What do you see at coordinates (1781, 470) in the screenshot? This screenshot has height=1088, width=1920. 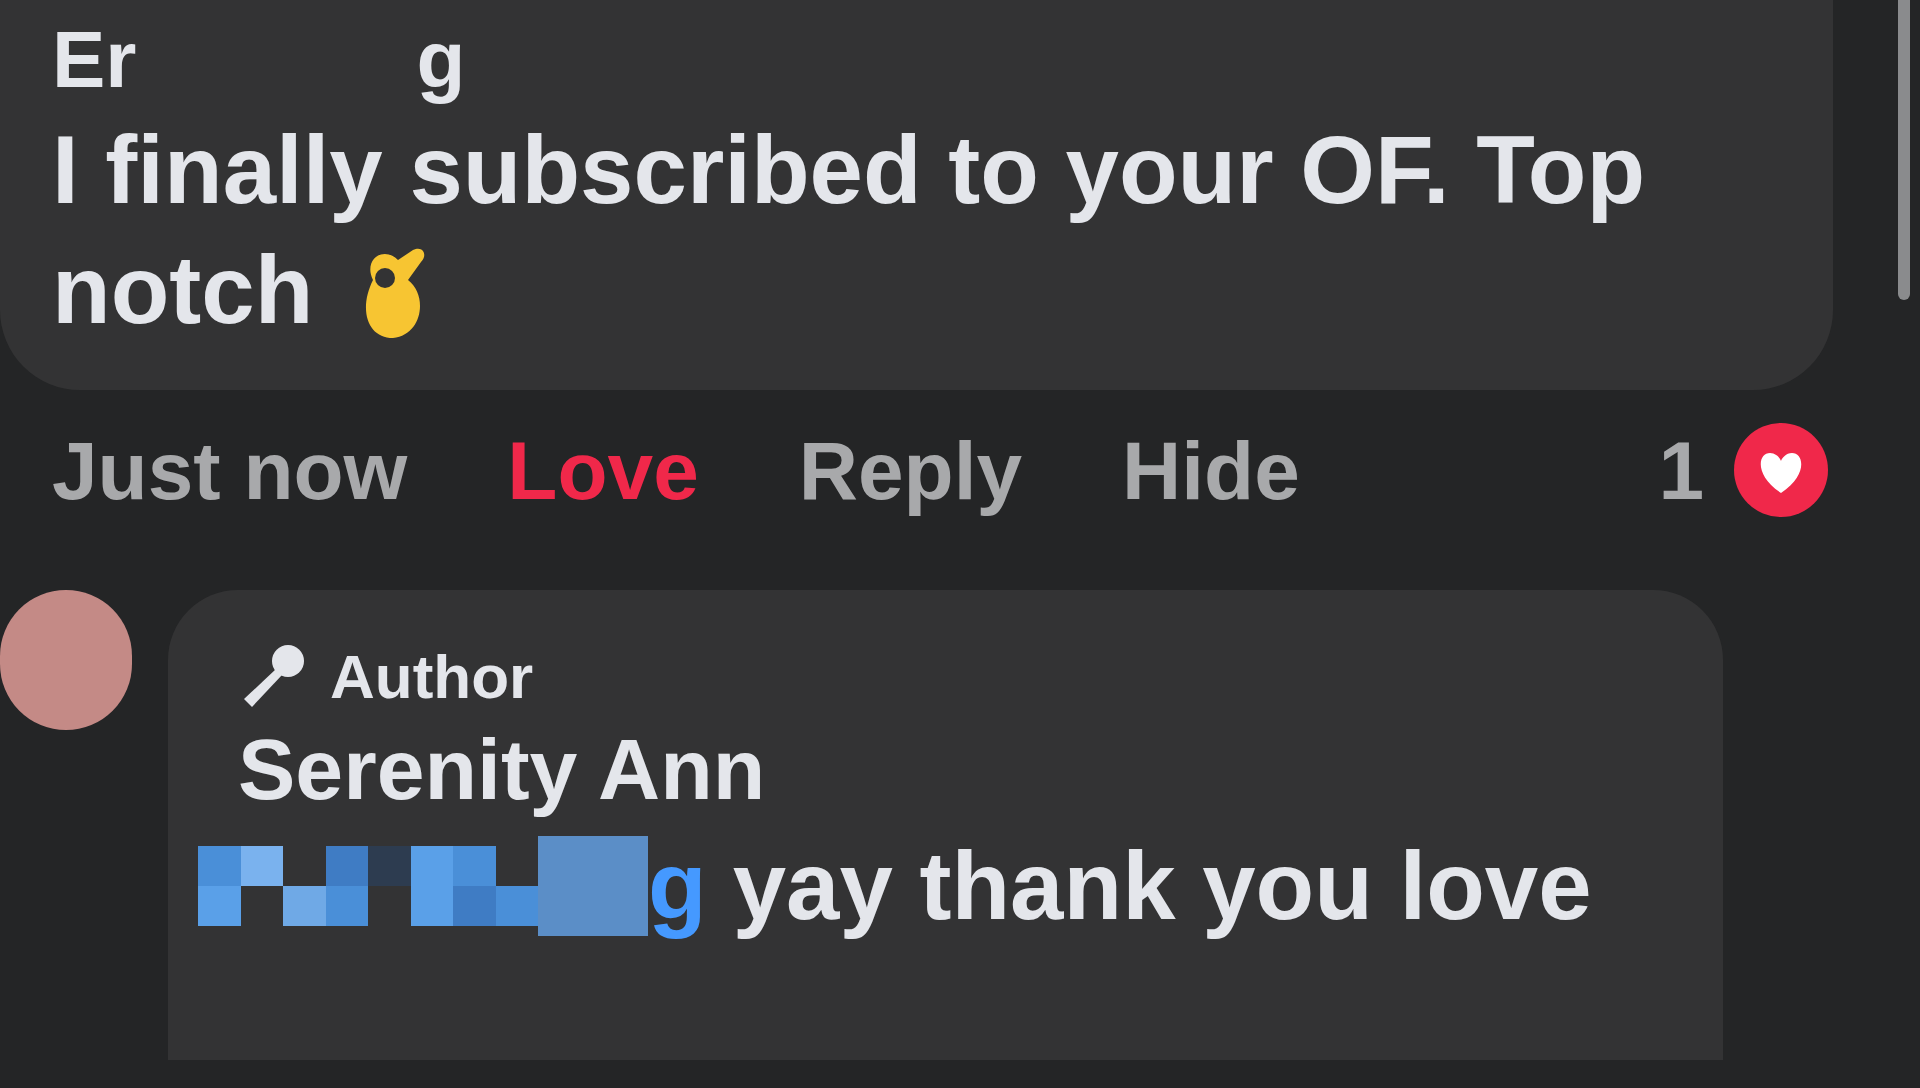 I see `heart-reaction-icon` at bounding box center [1781, 470].